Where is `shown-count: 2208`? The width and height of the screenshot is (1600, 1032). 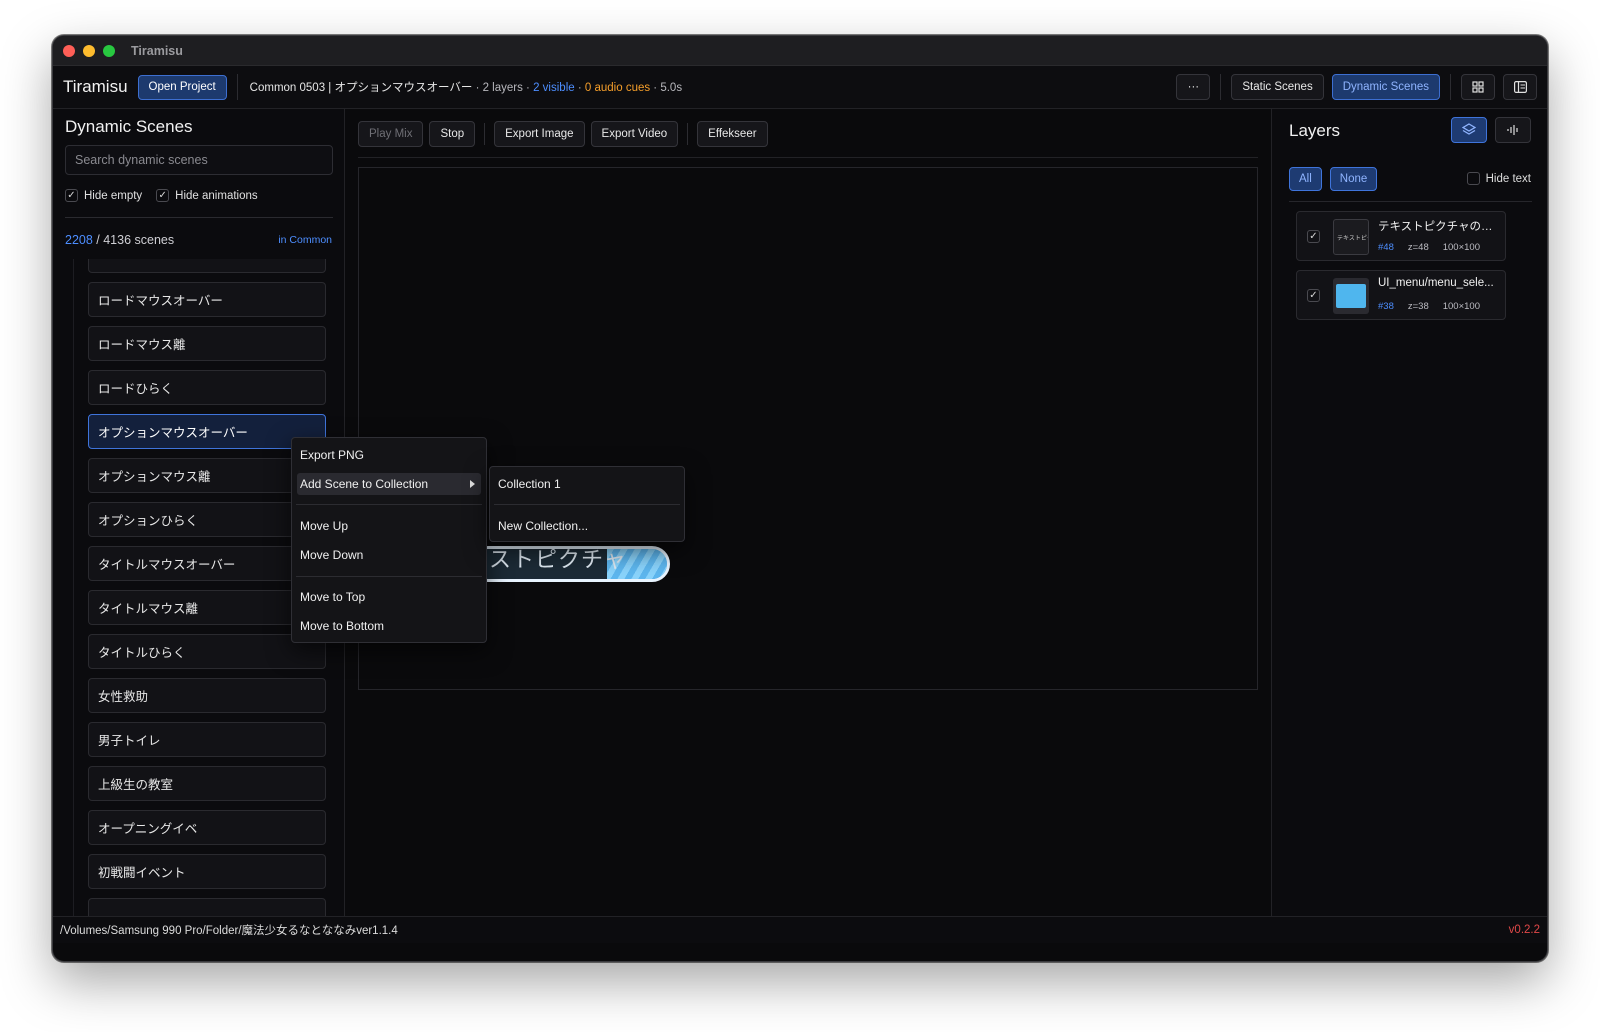 shown-count: 2208 is located at coordinates (79, 240).